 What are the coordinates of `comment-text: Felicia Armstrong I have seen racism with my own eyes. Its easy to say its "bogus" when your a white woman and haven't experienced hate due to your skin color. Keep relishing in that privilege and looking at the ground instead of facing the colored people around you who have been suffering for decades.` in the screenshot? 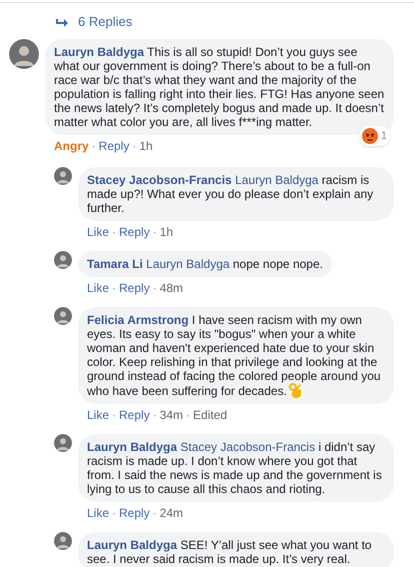 It's located at (234, 355).